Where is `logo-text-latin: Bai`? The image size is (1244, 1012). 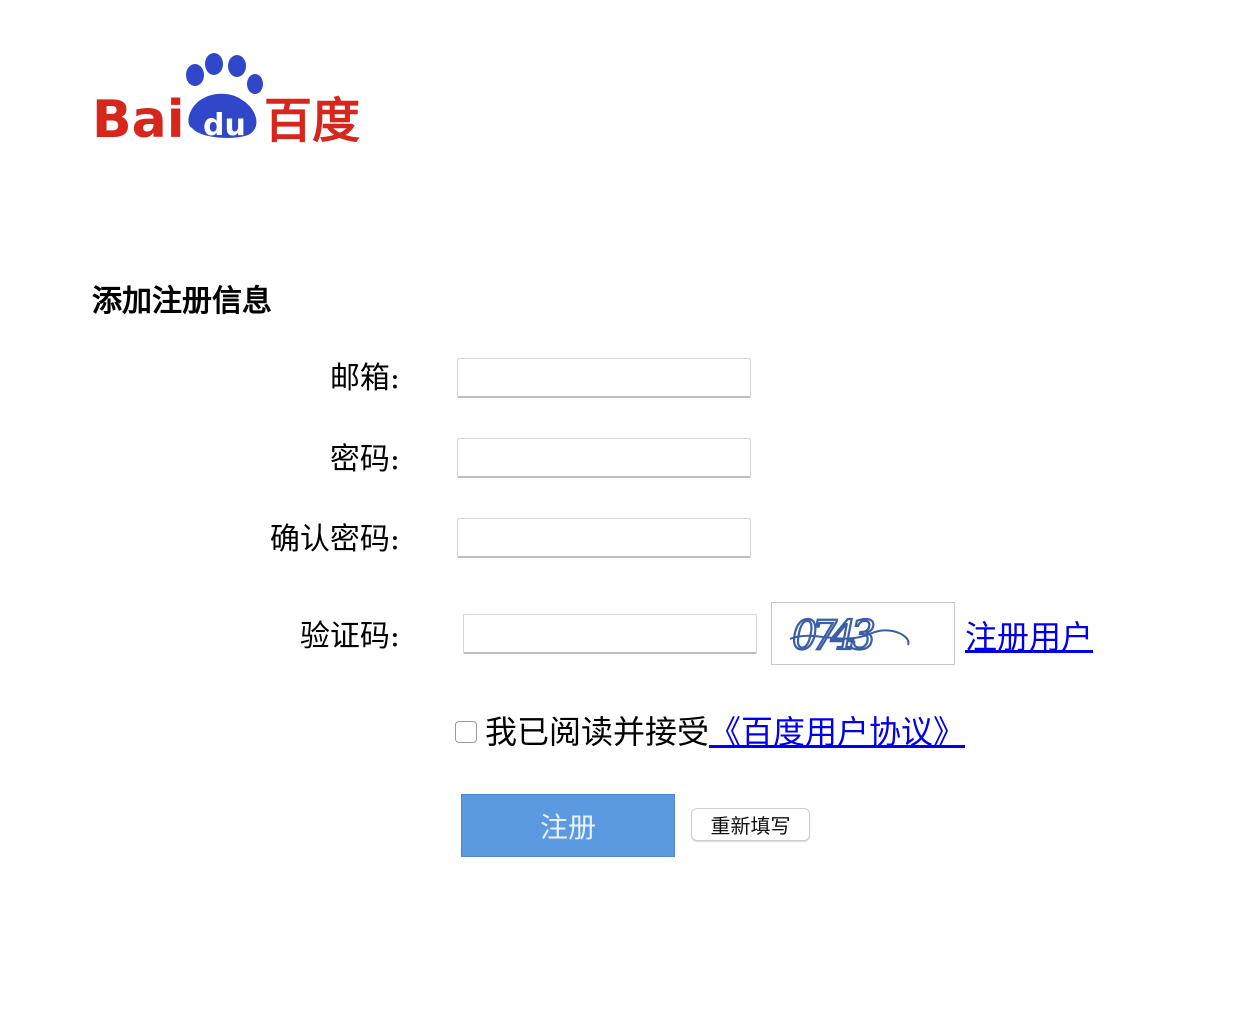
logo-text-latin: Bai is located at coordinates (138, 117).